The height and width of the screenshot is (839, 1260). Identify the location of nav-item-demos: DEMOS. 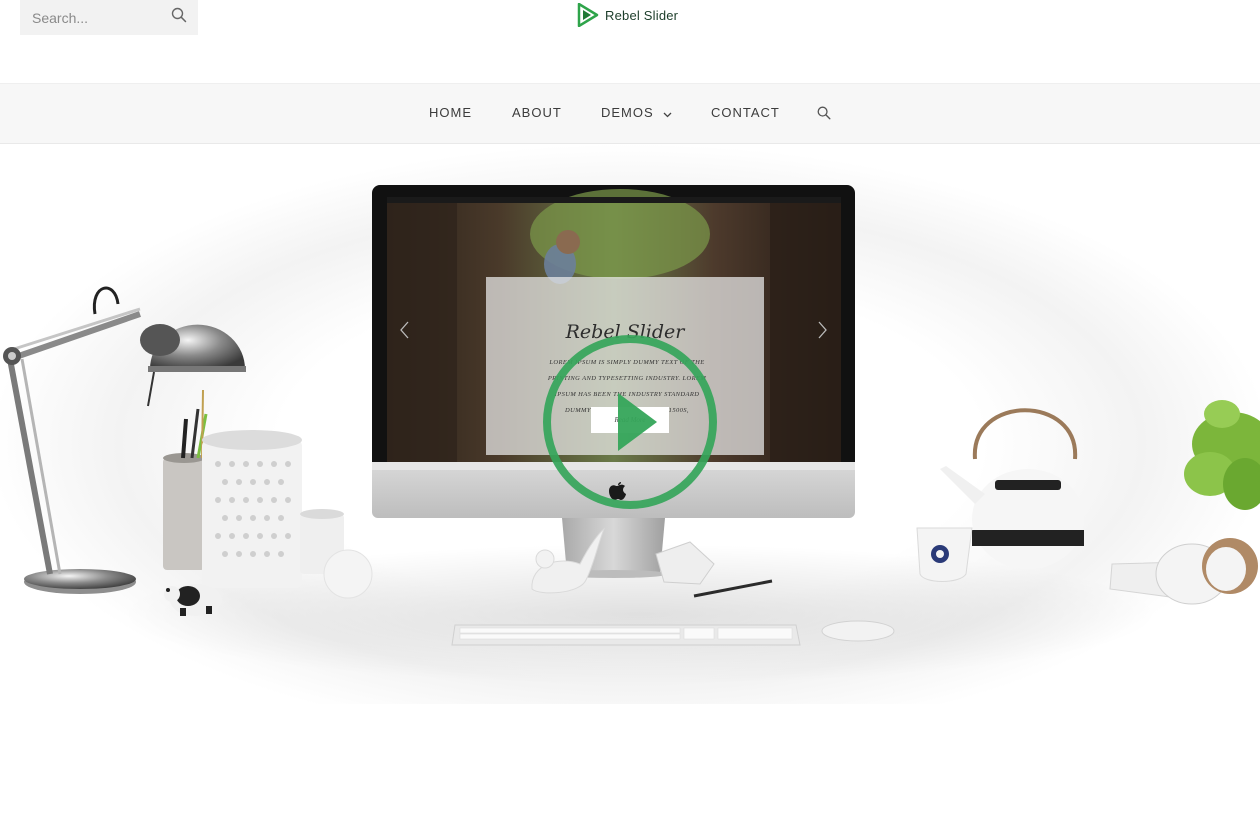
(636, 113).